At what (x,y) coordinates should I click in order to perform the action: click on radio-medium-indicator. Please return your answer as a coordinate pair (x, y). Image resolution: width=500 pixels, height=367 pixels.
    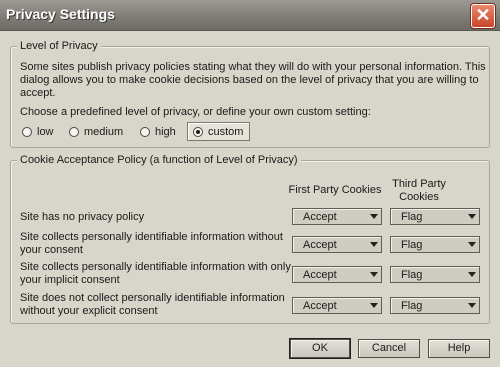
    Looking at the image, I should click on (74, 132).